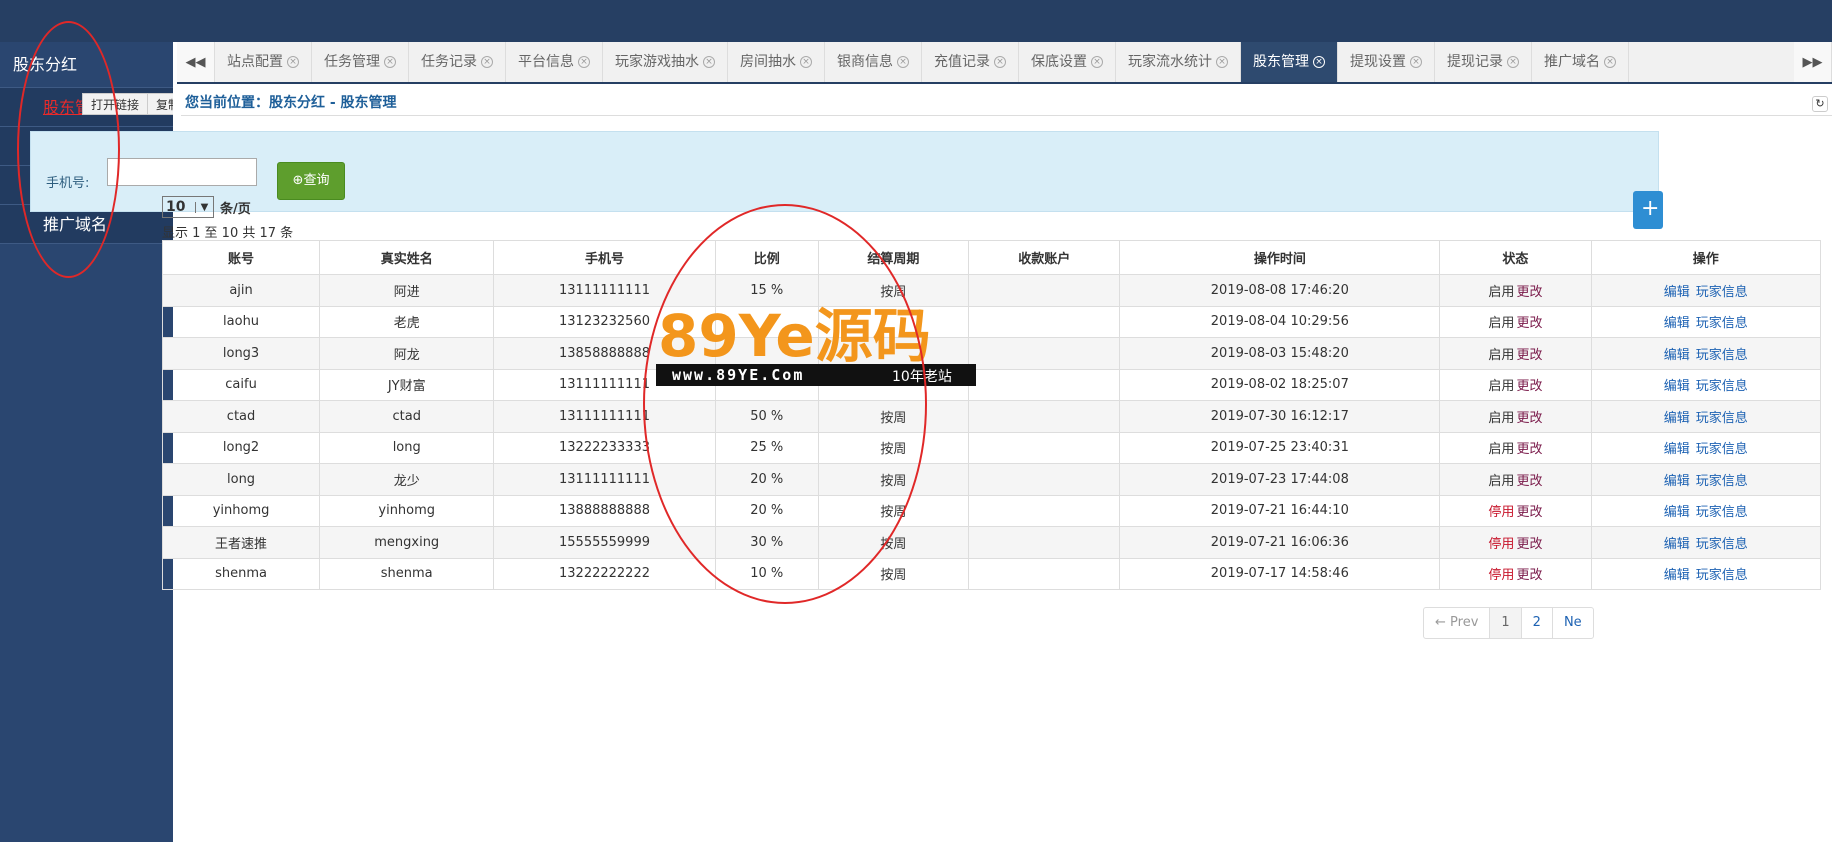 Image resolution: width=1832 pixels, height=842 pixels. Describe the element at coordinates (1067, 62) in the screenshot. I see `tab-item: 保底设置 ×` at that location.